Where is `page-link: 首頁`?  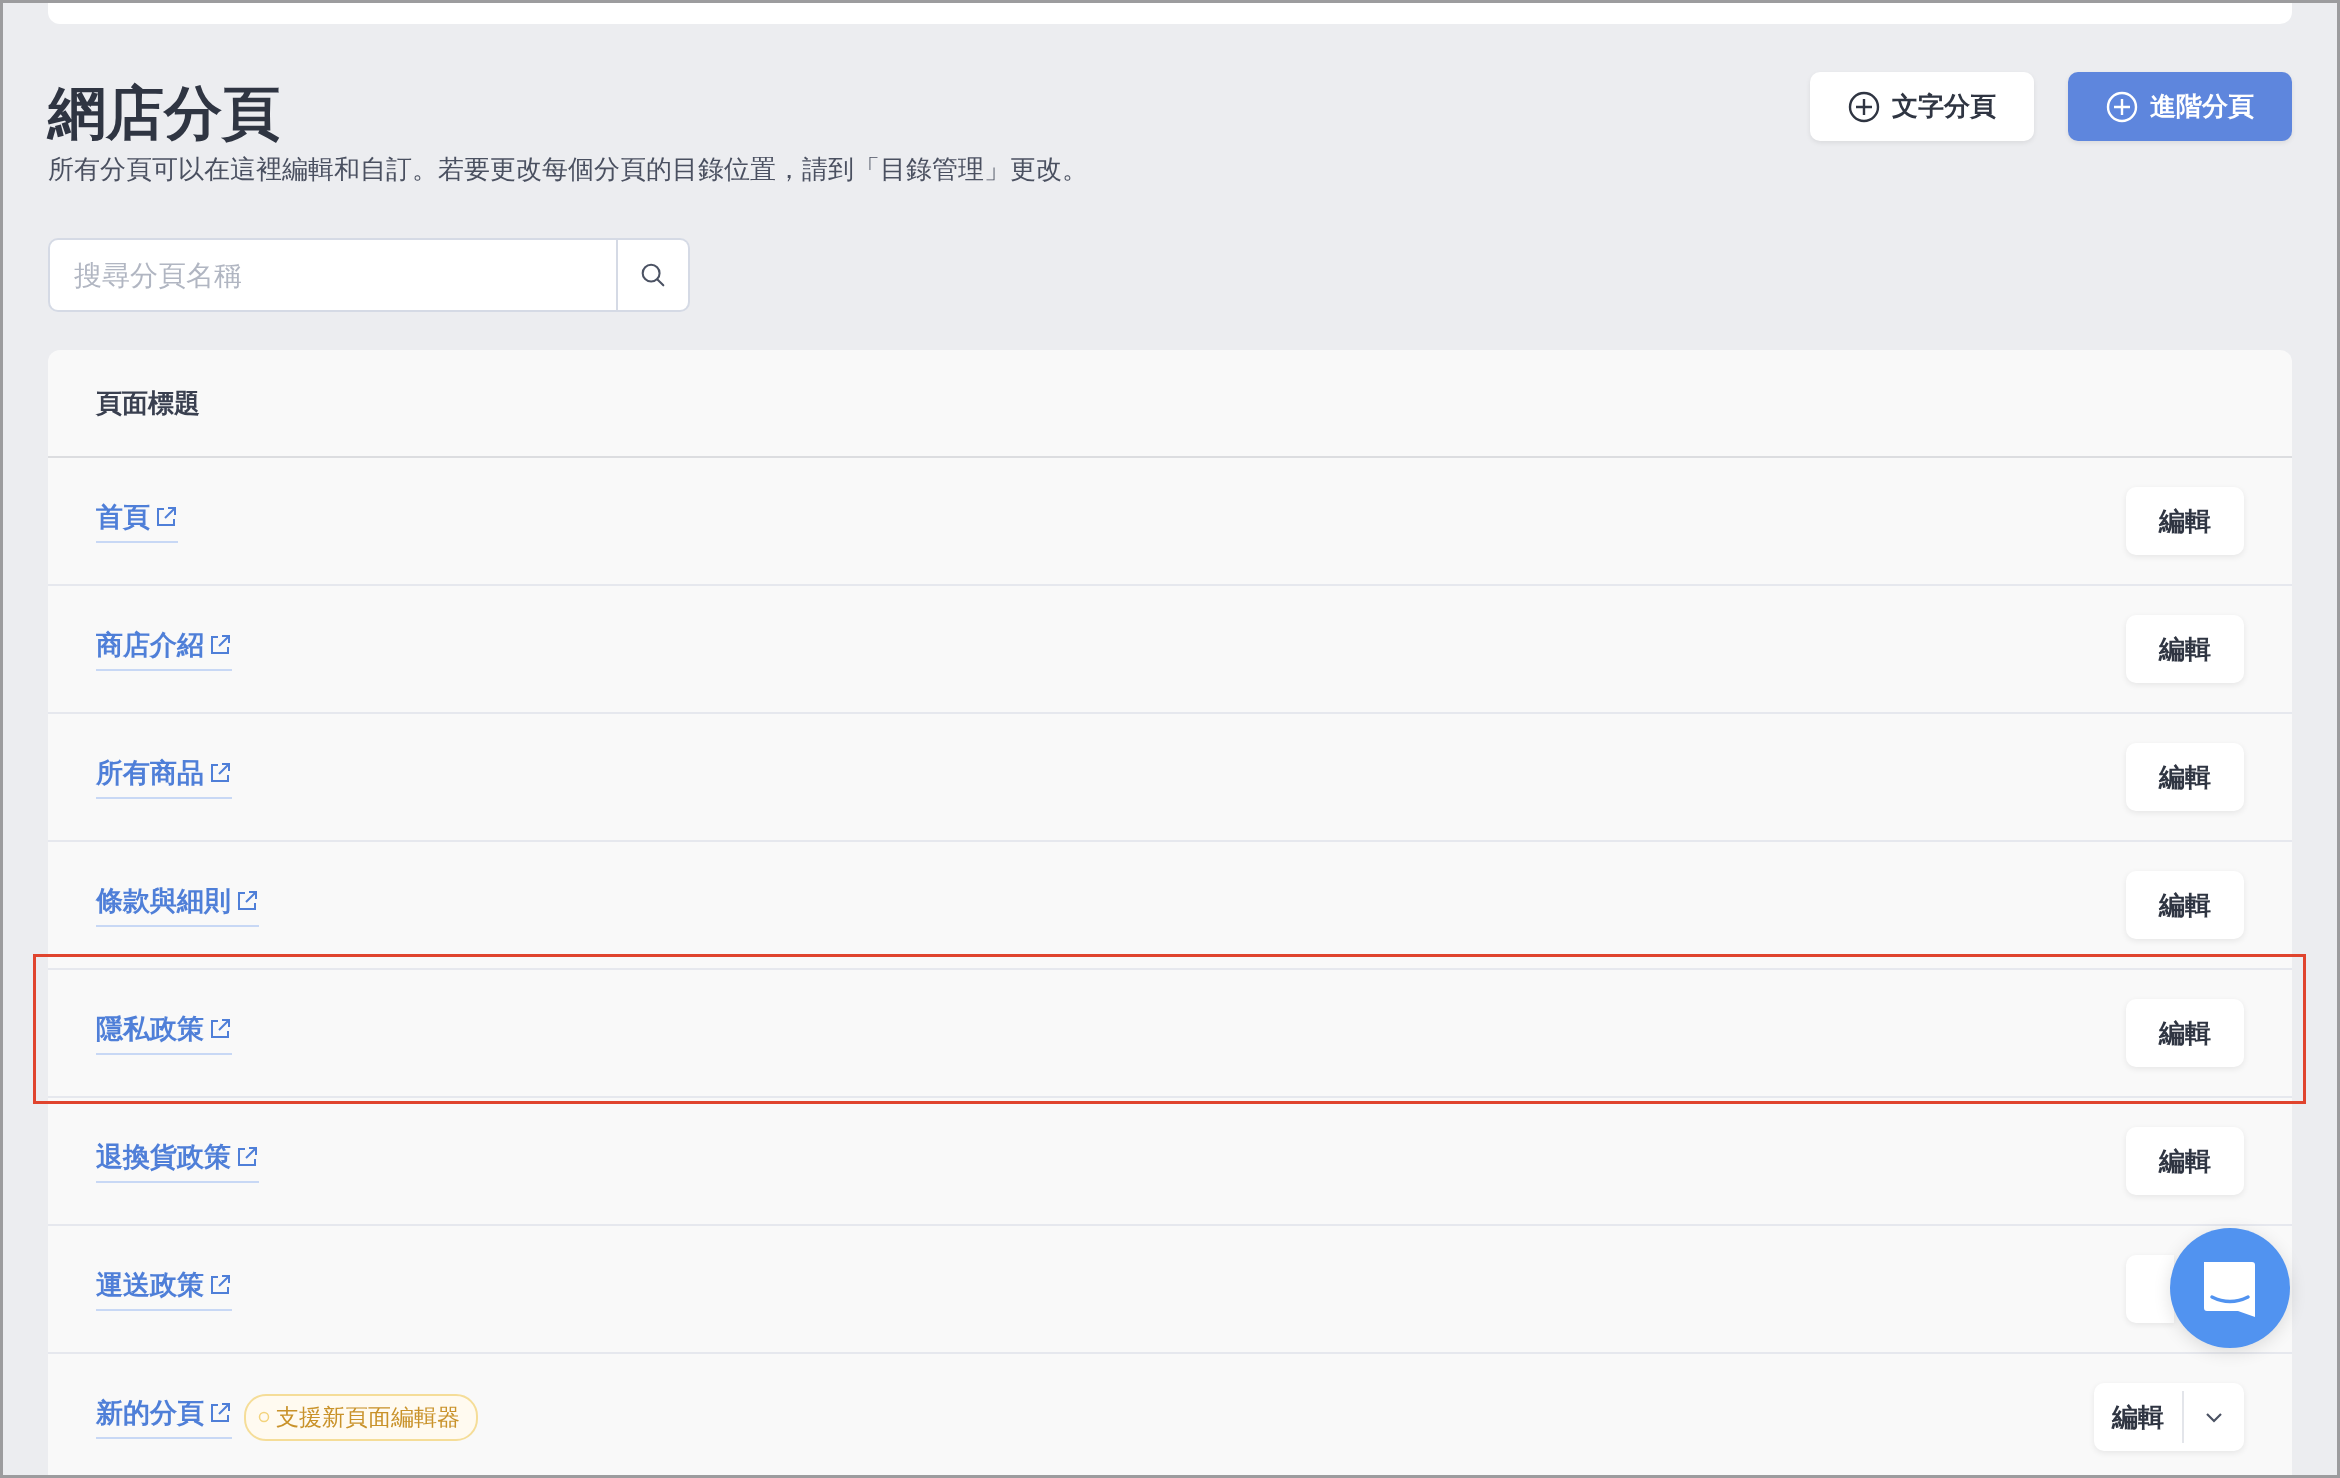
page-link: 首頁 is located at coordinates (137, 521).